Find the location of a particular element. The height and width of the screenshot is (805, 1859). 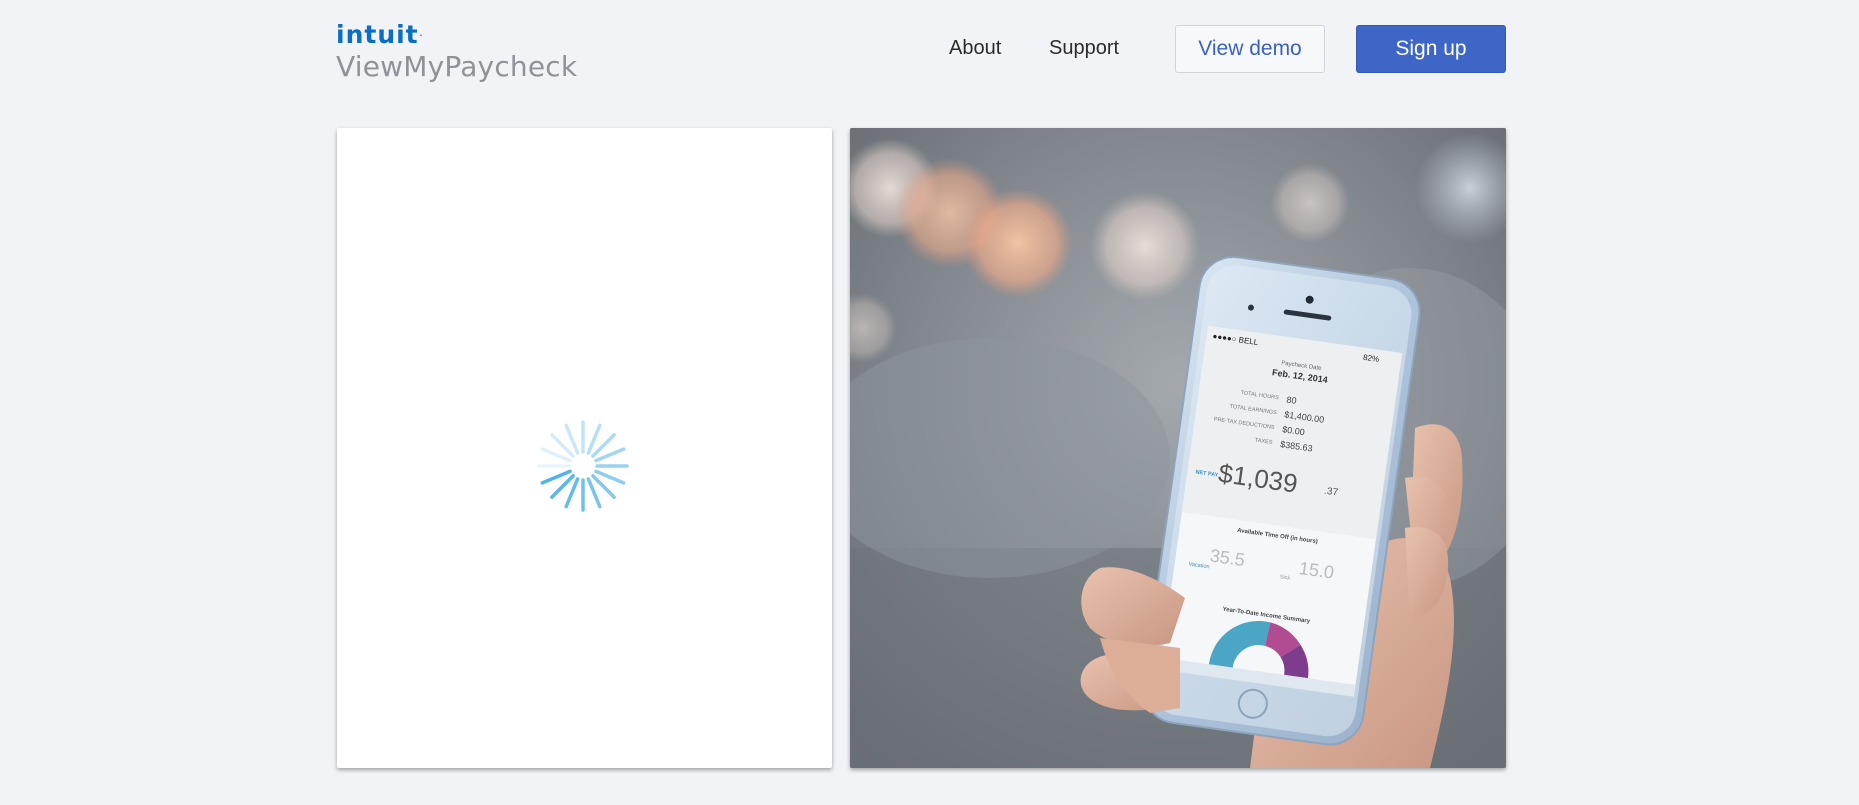

nav-about-link: About is located at coordinates (975, 48).